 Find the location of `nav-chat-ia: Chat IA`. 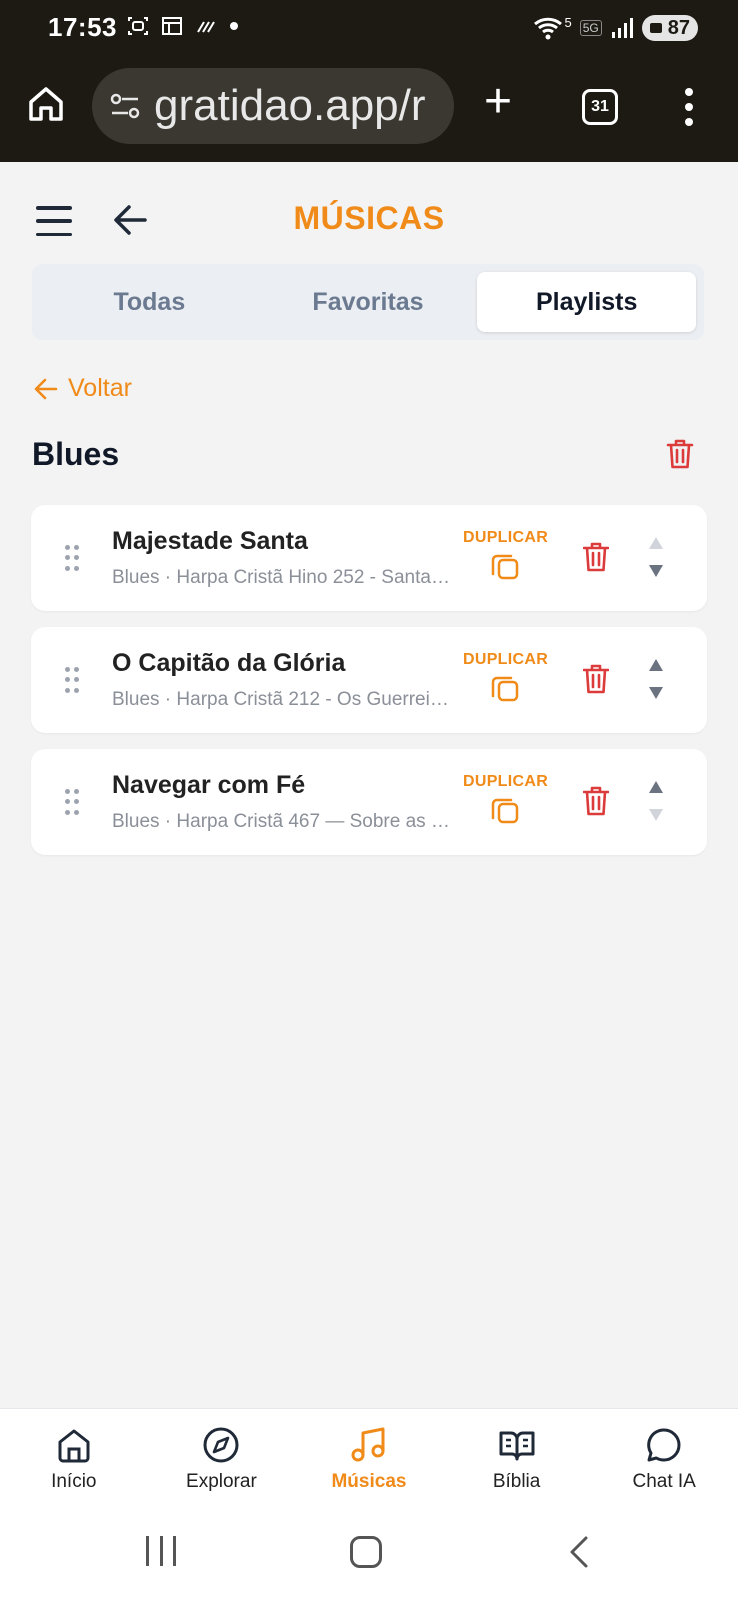

nav-chat-ia: Chat IA is located at coordinates (664, 1459).